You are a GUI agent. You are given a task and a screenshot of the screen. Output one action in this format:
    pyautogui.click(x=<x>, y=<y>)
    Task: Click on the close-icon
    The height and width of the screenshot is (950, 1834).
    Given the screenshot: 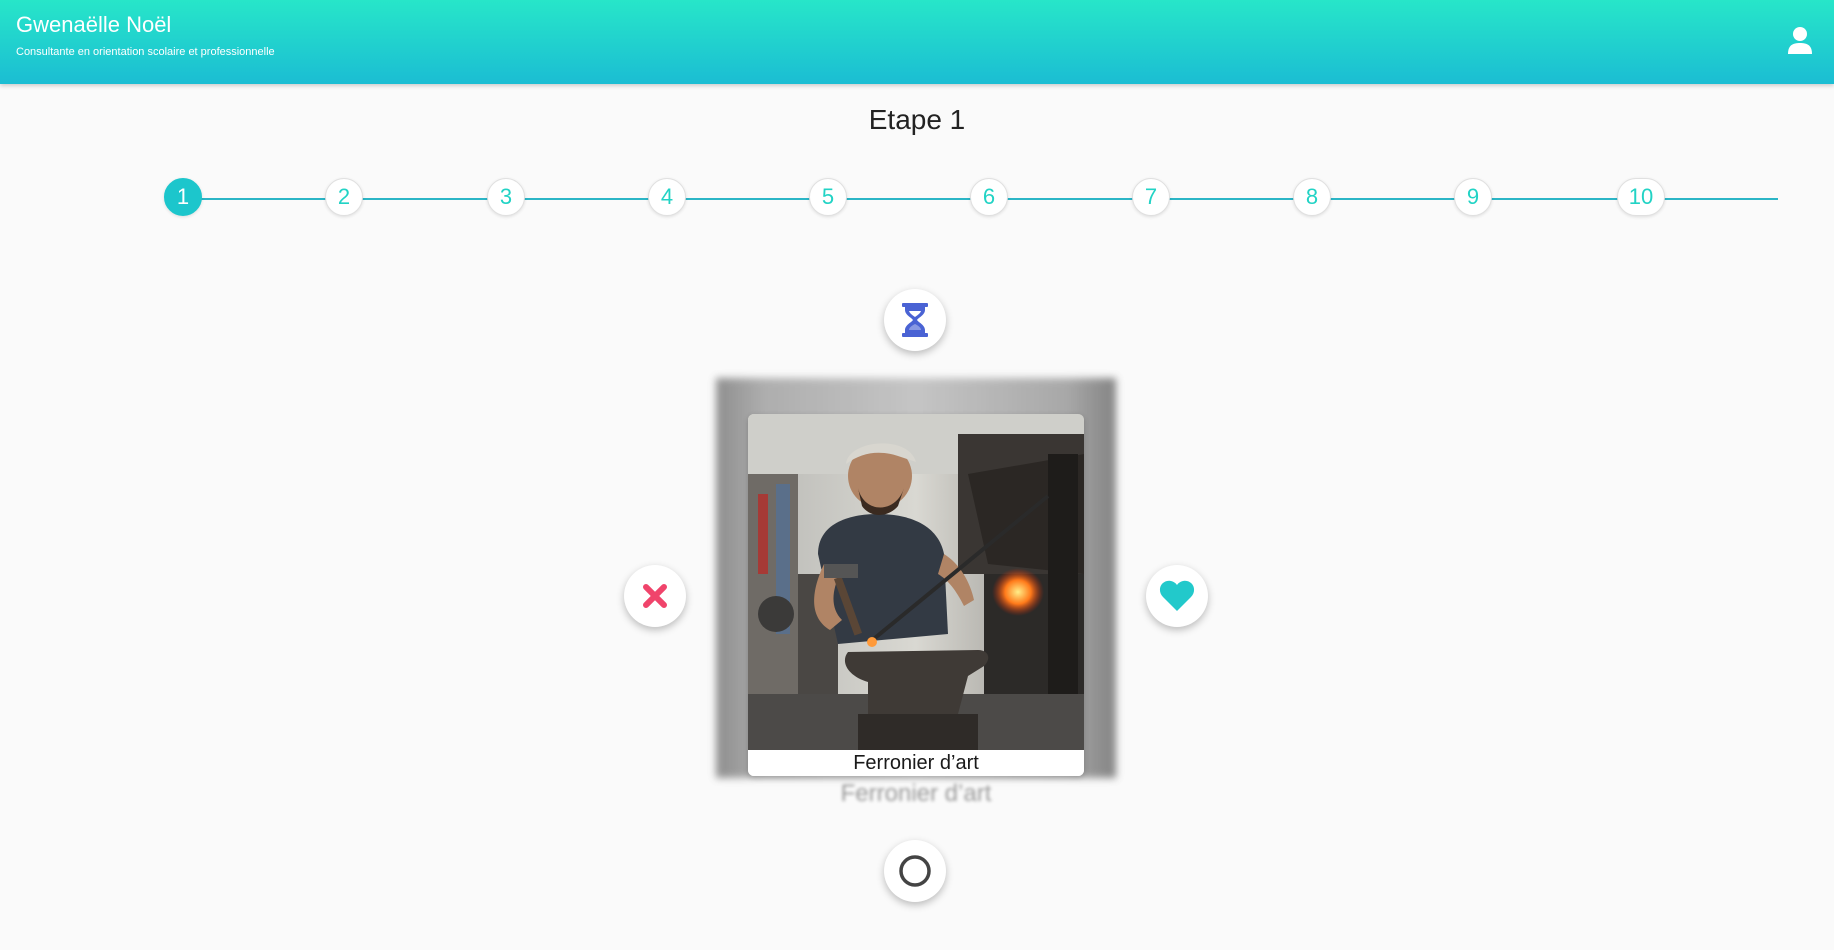 What is the action you would take?
    pyautogui.click(x=655, y=596)
    